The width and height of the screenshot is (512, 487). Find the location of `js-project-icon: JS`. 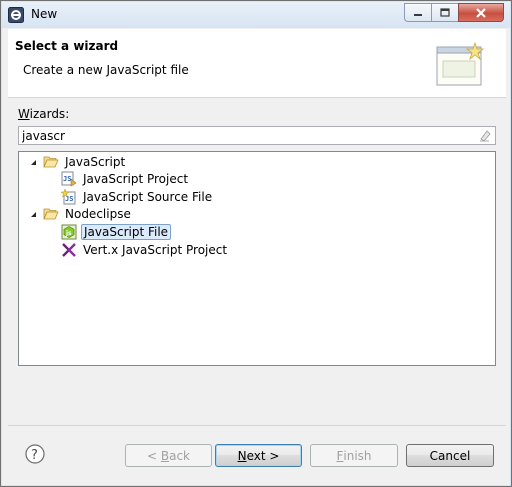

js-project-icon: JS is located at coordinates (69, 179).